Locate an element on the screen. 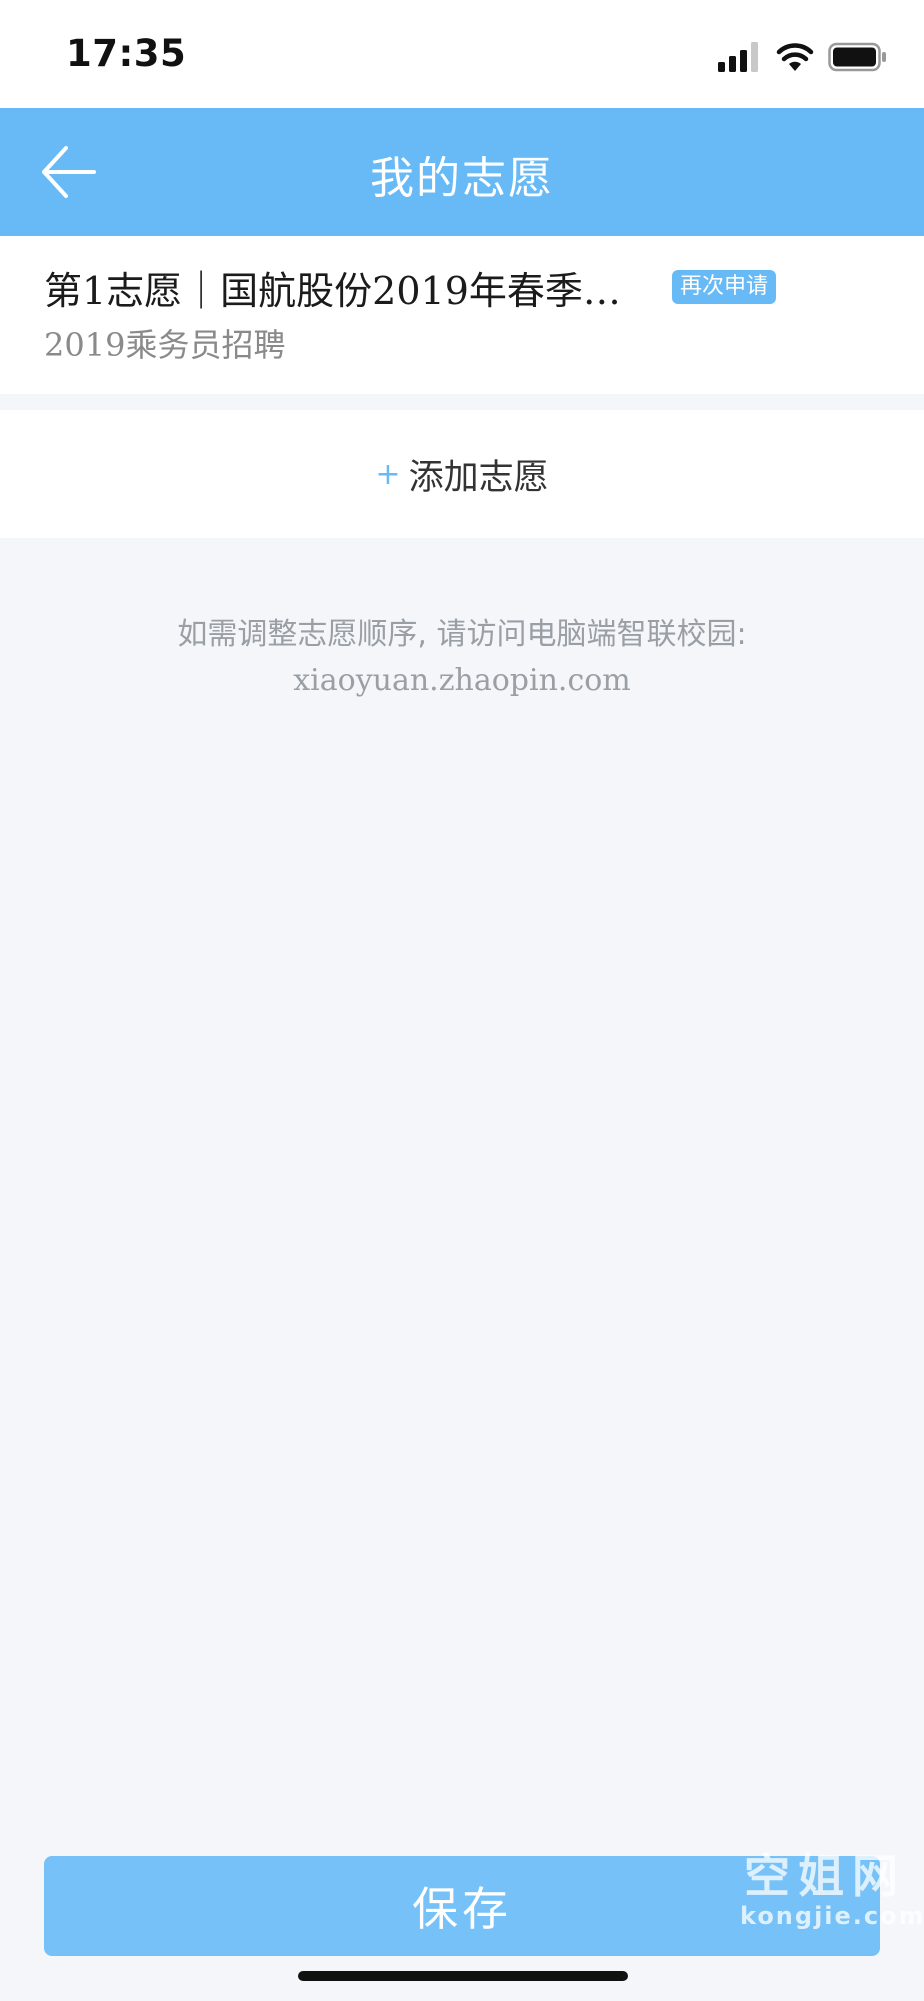 The width and height of the screenshot is (924, 2001). wifi-icon is located at coordinates (795, 57).